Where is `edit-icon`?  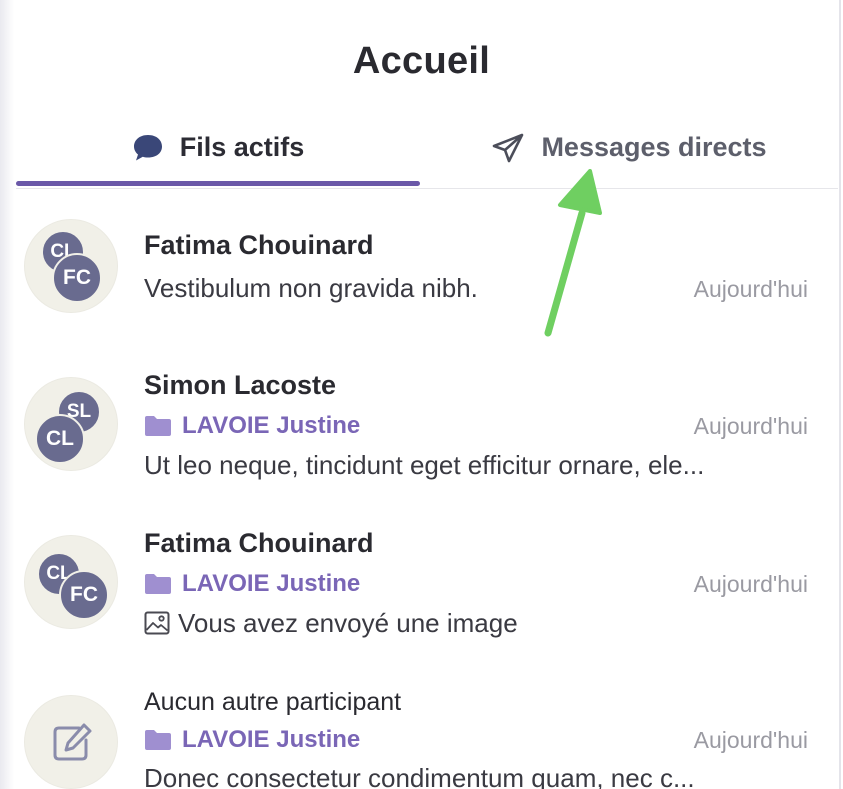 edit-icon is located at coordinates (72, 744).